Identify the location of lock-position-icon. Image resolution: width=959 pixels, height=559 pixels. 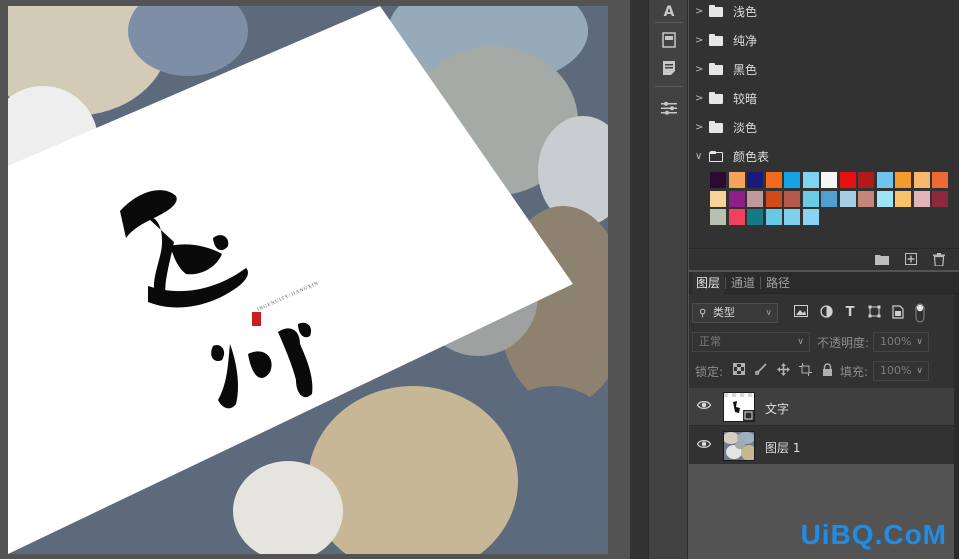
(783, 370).